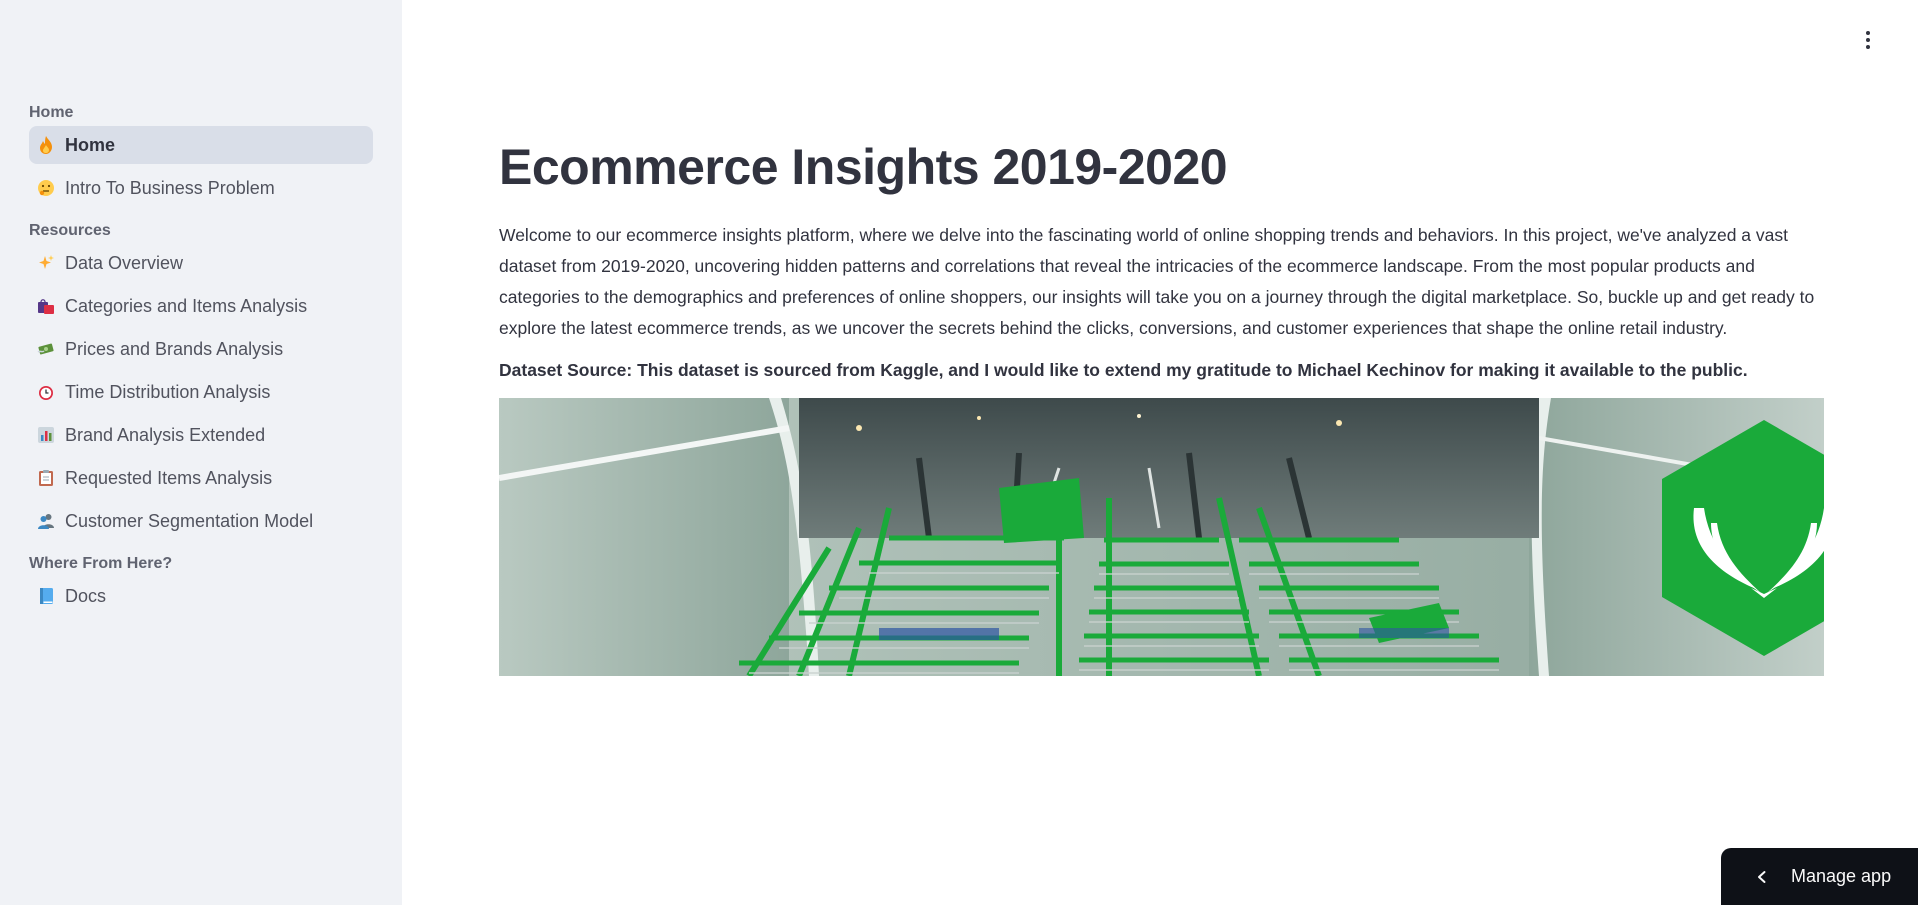 This screenshot has height=905, width=1918. Describe the element at coordinates (201, 596) in the screenshot. I see `sidebar-item-docs: Docs` at that location.